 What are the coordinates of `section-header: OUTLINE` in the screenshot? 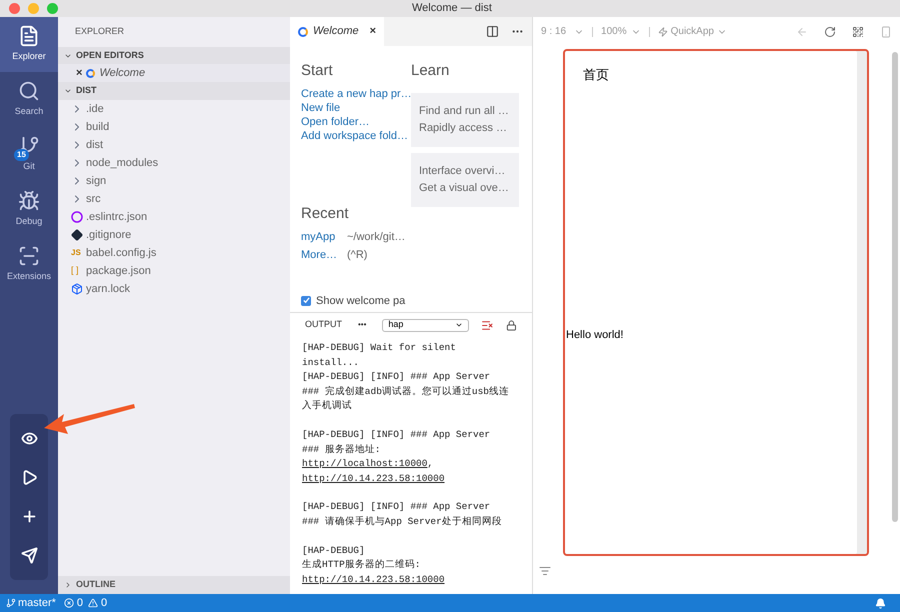 It's located at (174, 585).